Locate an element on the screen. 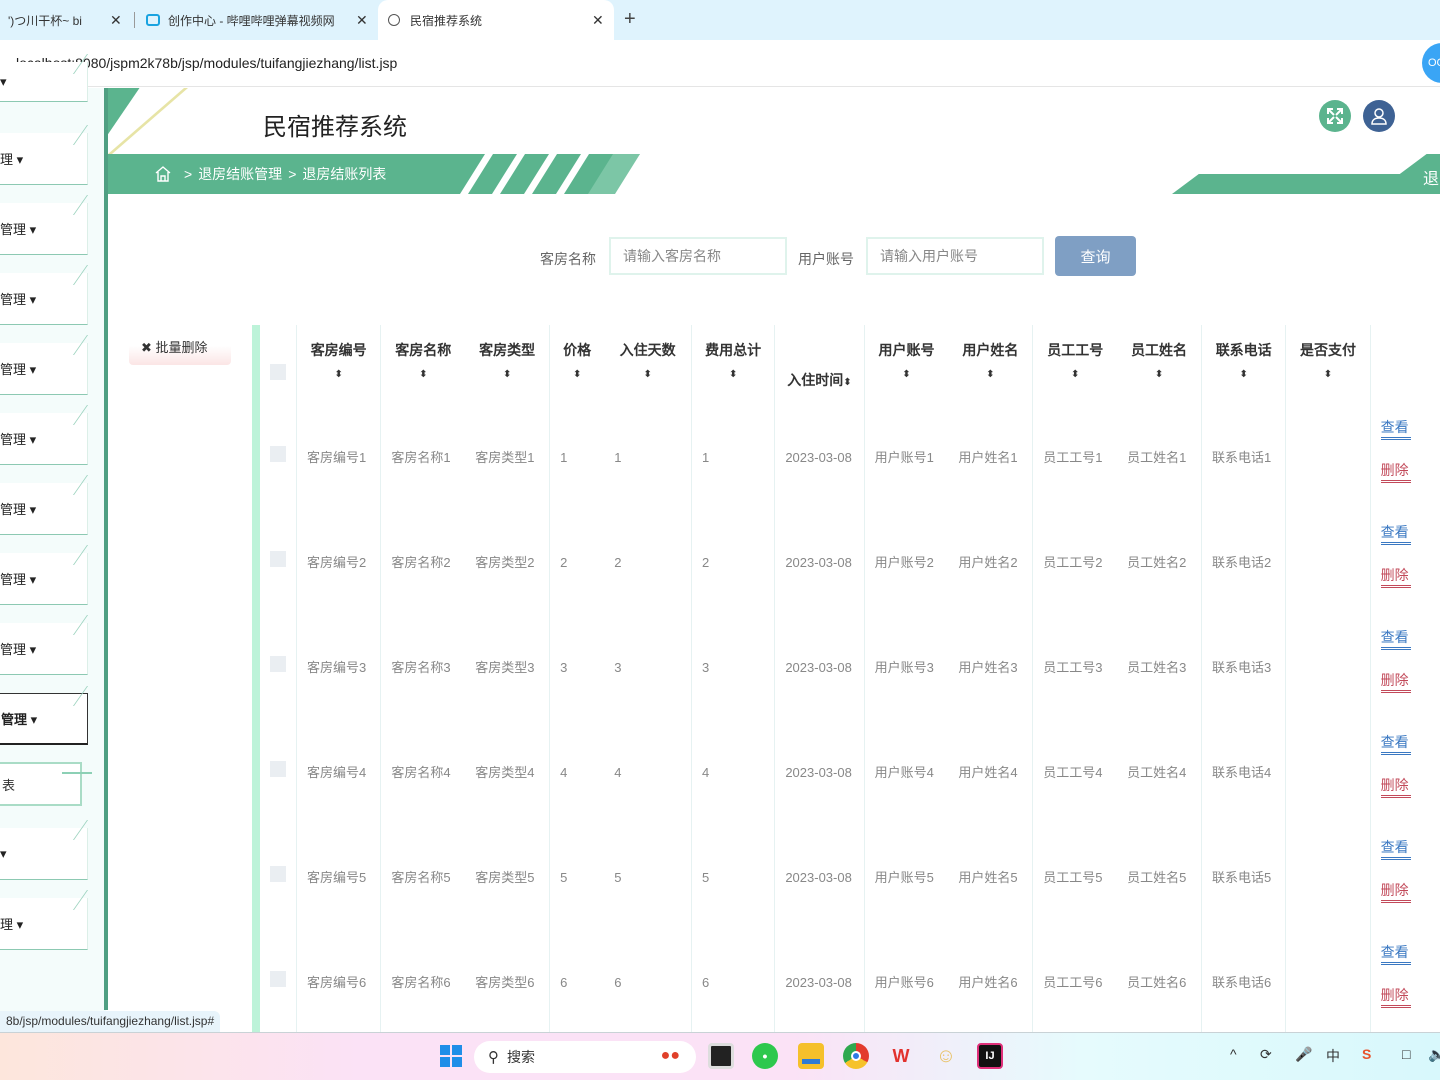 Image resolution: width=1440 pixels, height=1080 pixels. column-header: 员工姓名 ⬍ is located at coordinates (1160, 365).